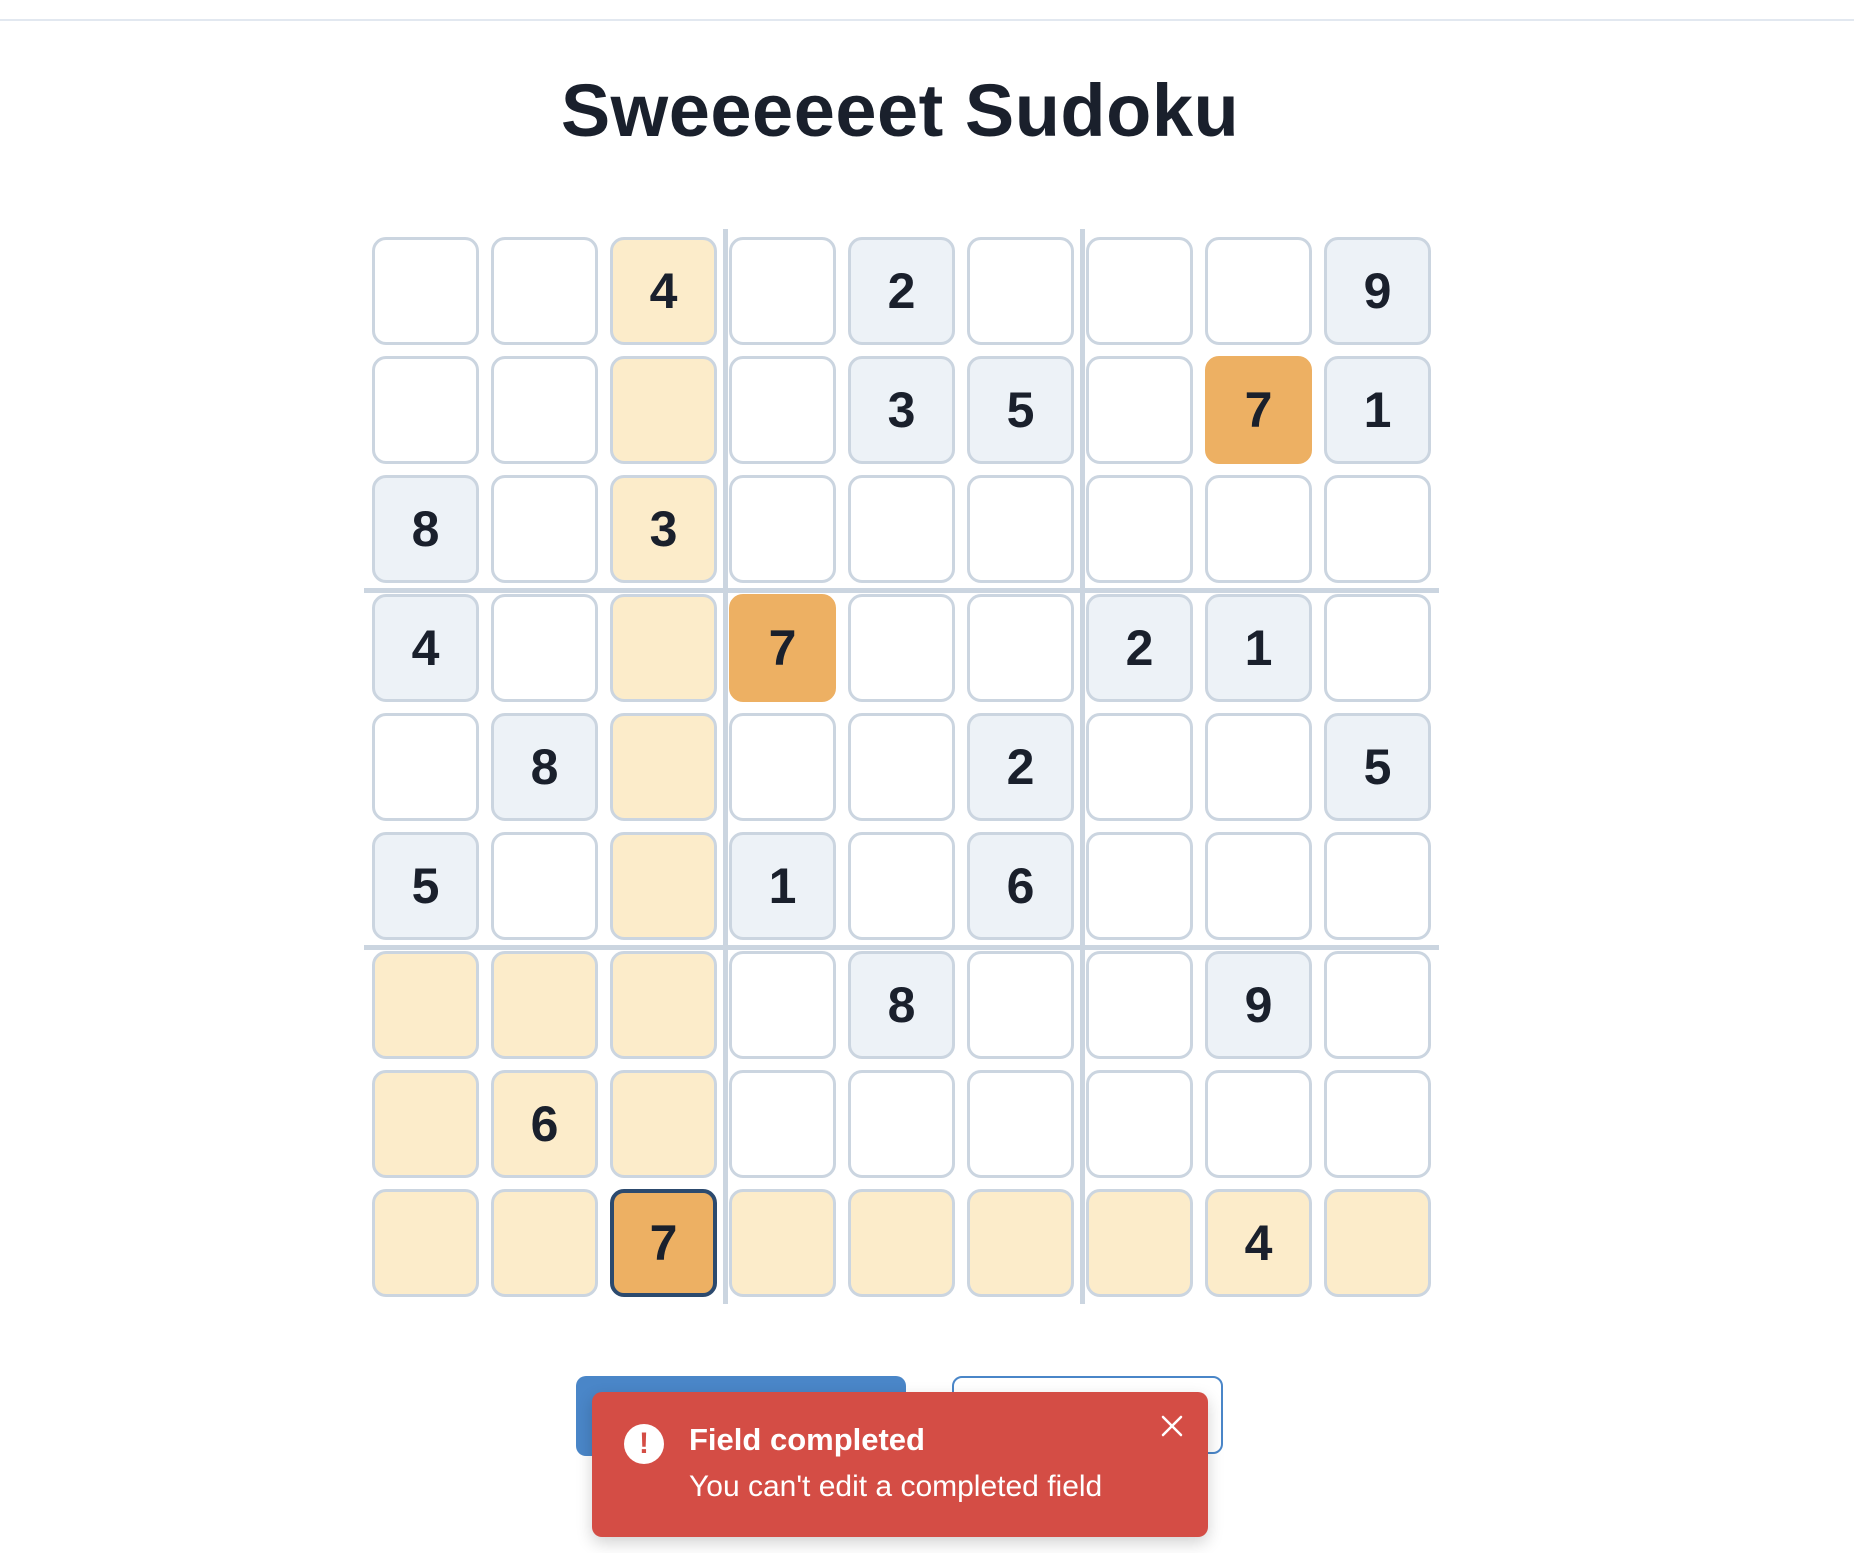 This screenshot has height=1553, width=1854. Describe the element at coordinates (1139, 648) in the screenshot. I see `sudoku-cell-r4-c7: 2` at that location.